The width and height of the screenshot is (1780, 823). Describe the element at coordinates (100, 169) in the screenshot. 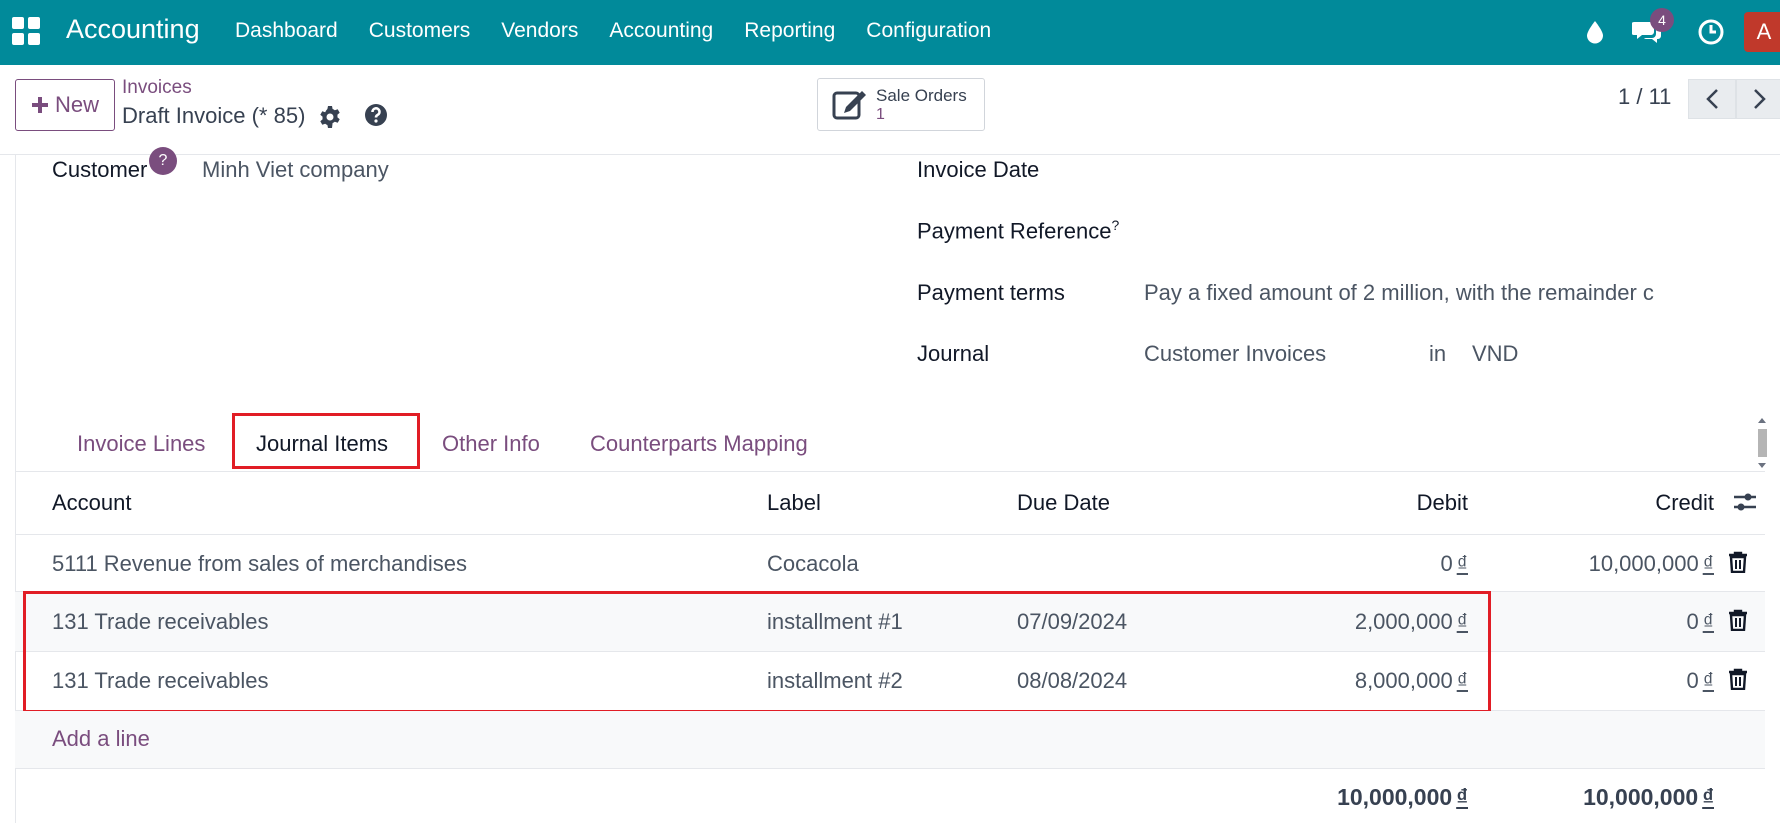

I see `customer-label: Customer` at that location.